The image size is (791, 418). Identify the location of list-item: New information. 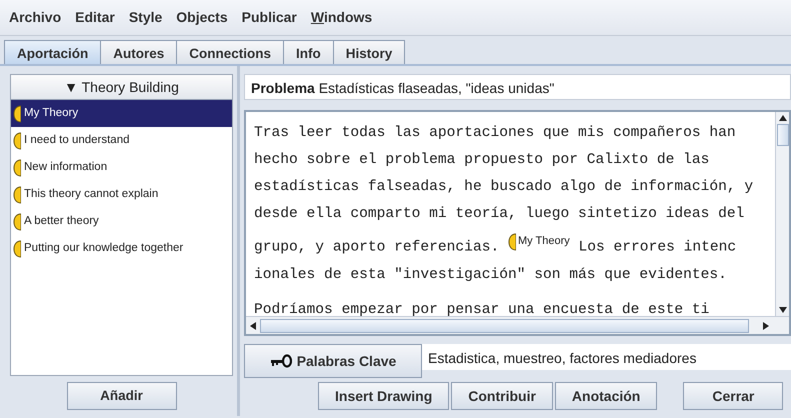
(121, 167).